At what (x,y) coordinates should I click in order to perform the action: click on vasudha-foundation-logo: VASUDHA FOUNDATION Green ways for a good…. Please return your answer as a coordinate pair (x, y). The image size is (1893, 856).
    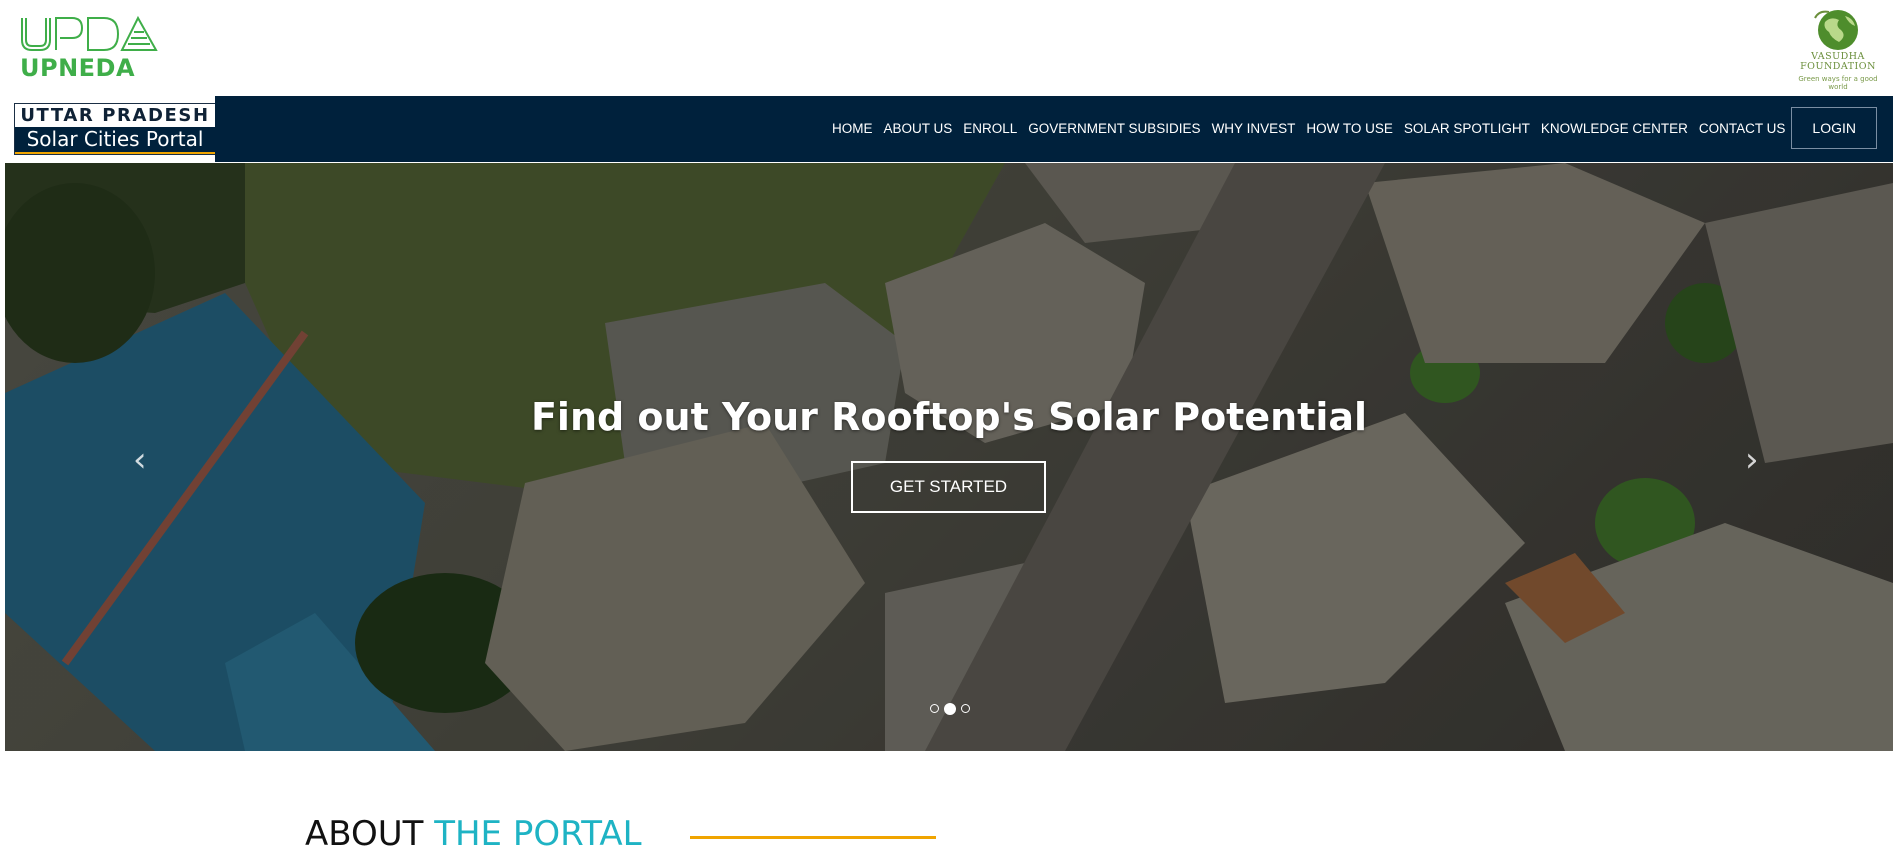
    Looking at the image, I should click on (1838, 48).